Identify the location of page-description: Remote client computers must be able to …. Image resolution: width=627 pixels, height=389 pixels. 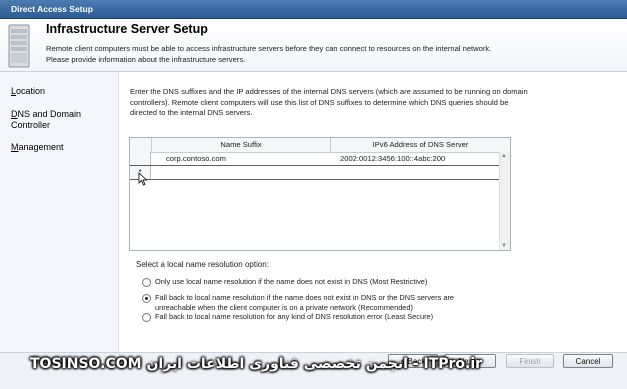
(269, 54).